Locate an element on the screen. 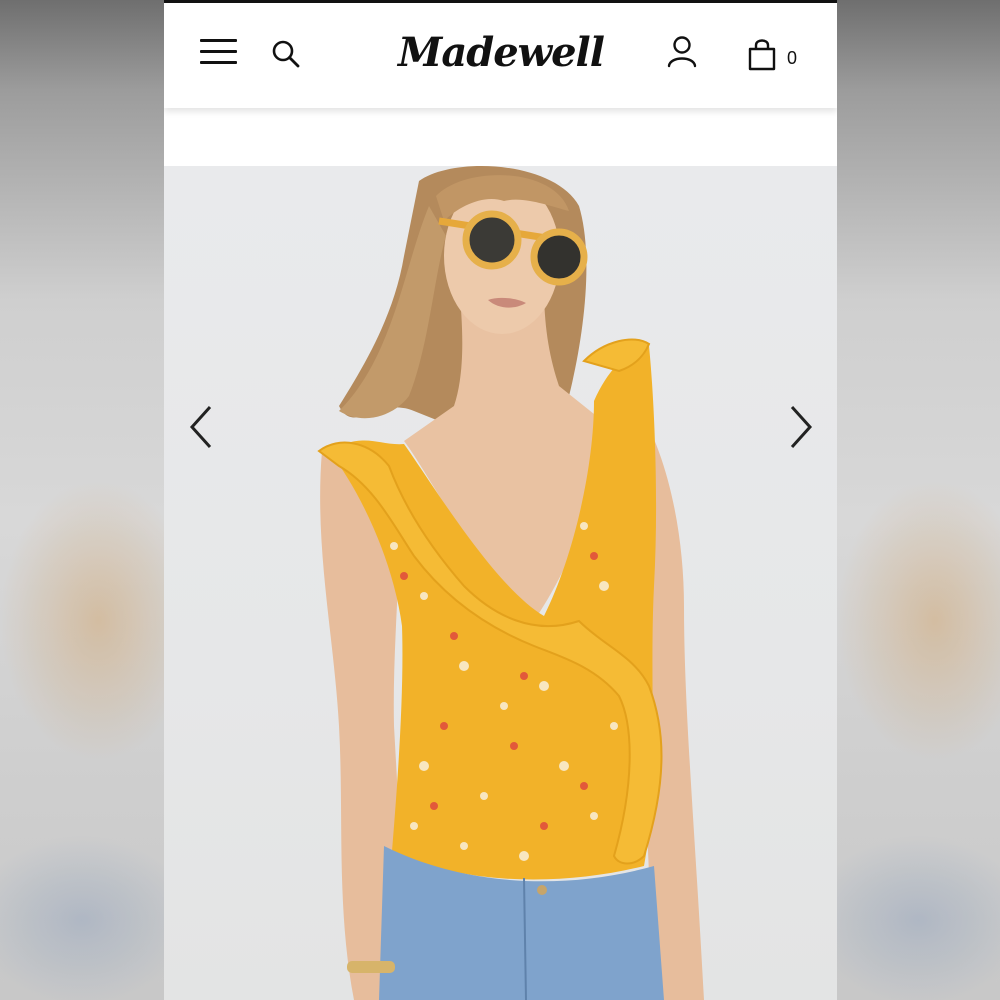 This screenshot has height=1000, width=1000. site-header: Madewell 0 is located at coordinates (500, 54).